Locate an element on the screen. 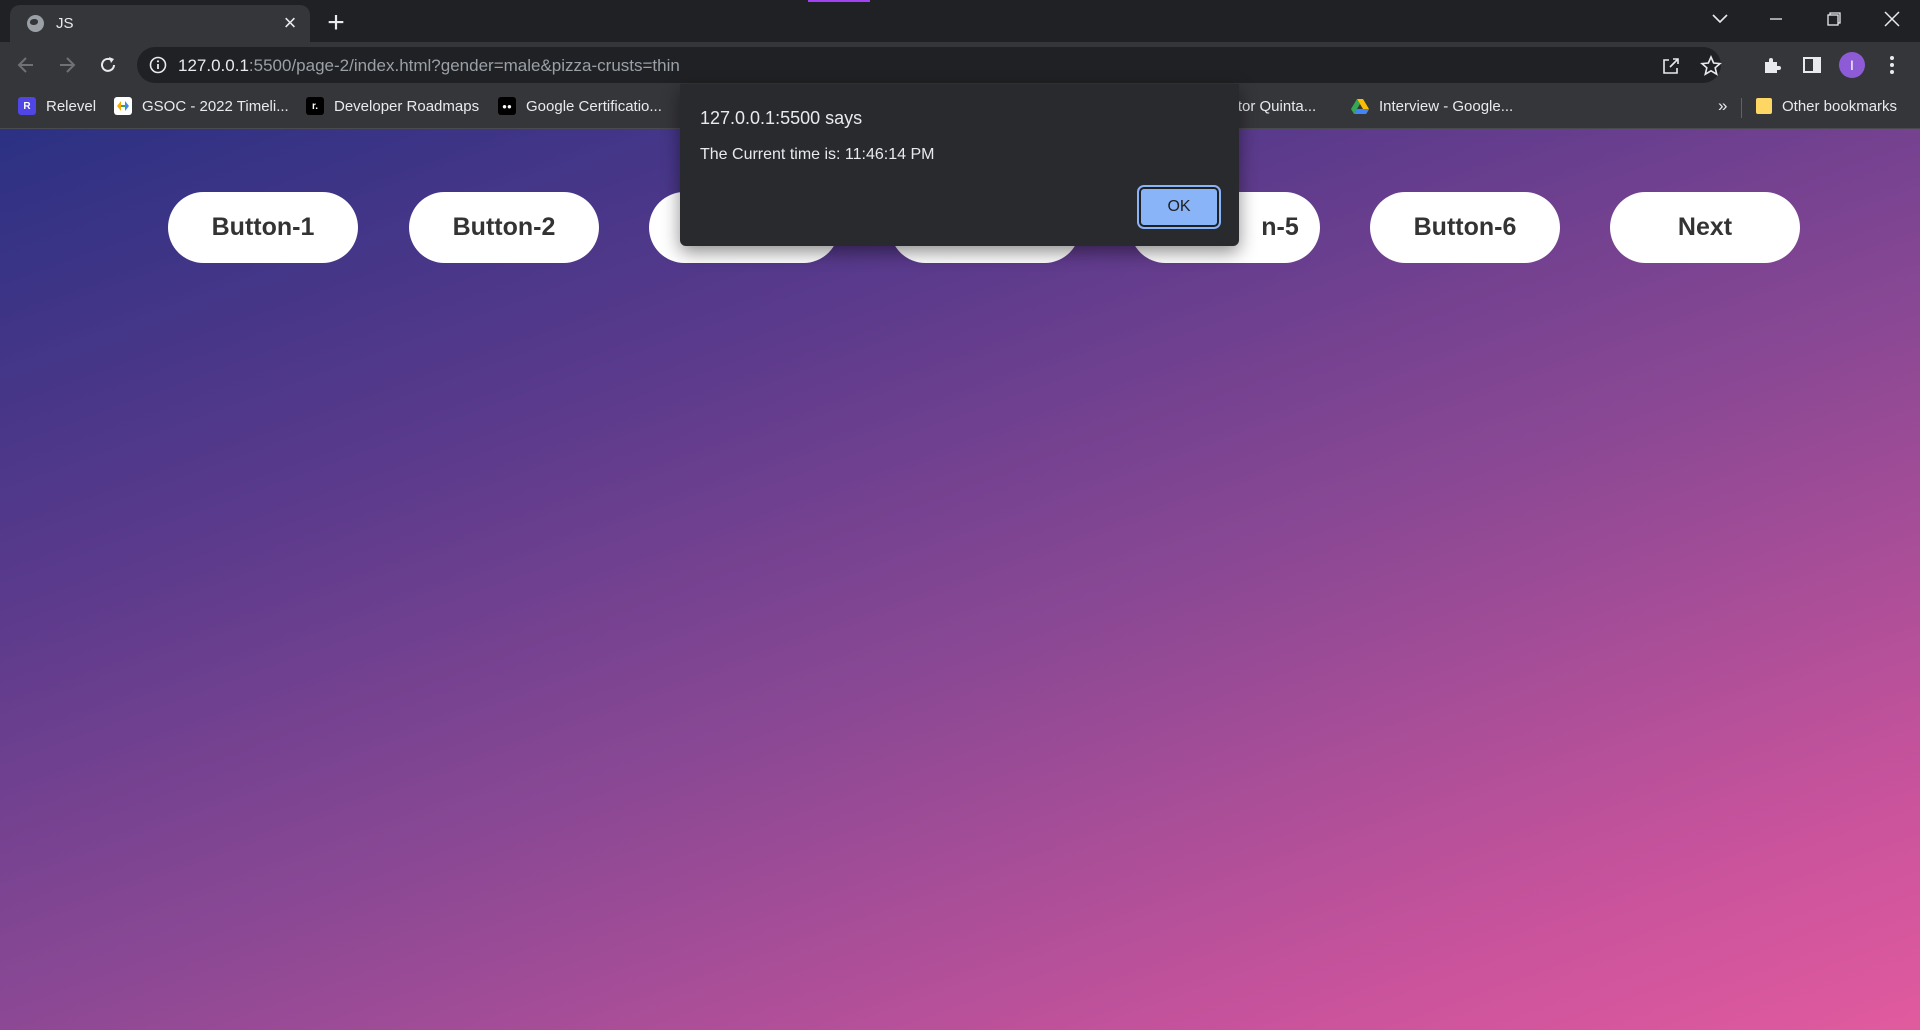 Image resolution: width=1920 pixels, height=1030 pixels. medium-icon: ●● is located at coordinates (507, 106).